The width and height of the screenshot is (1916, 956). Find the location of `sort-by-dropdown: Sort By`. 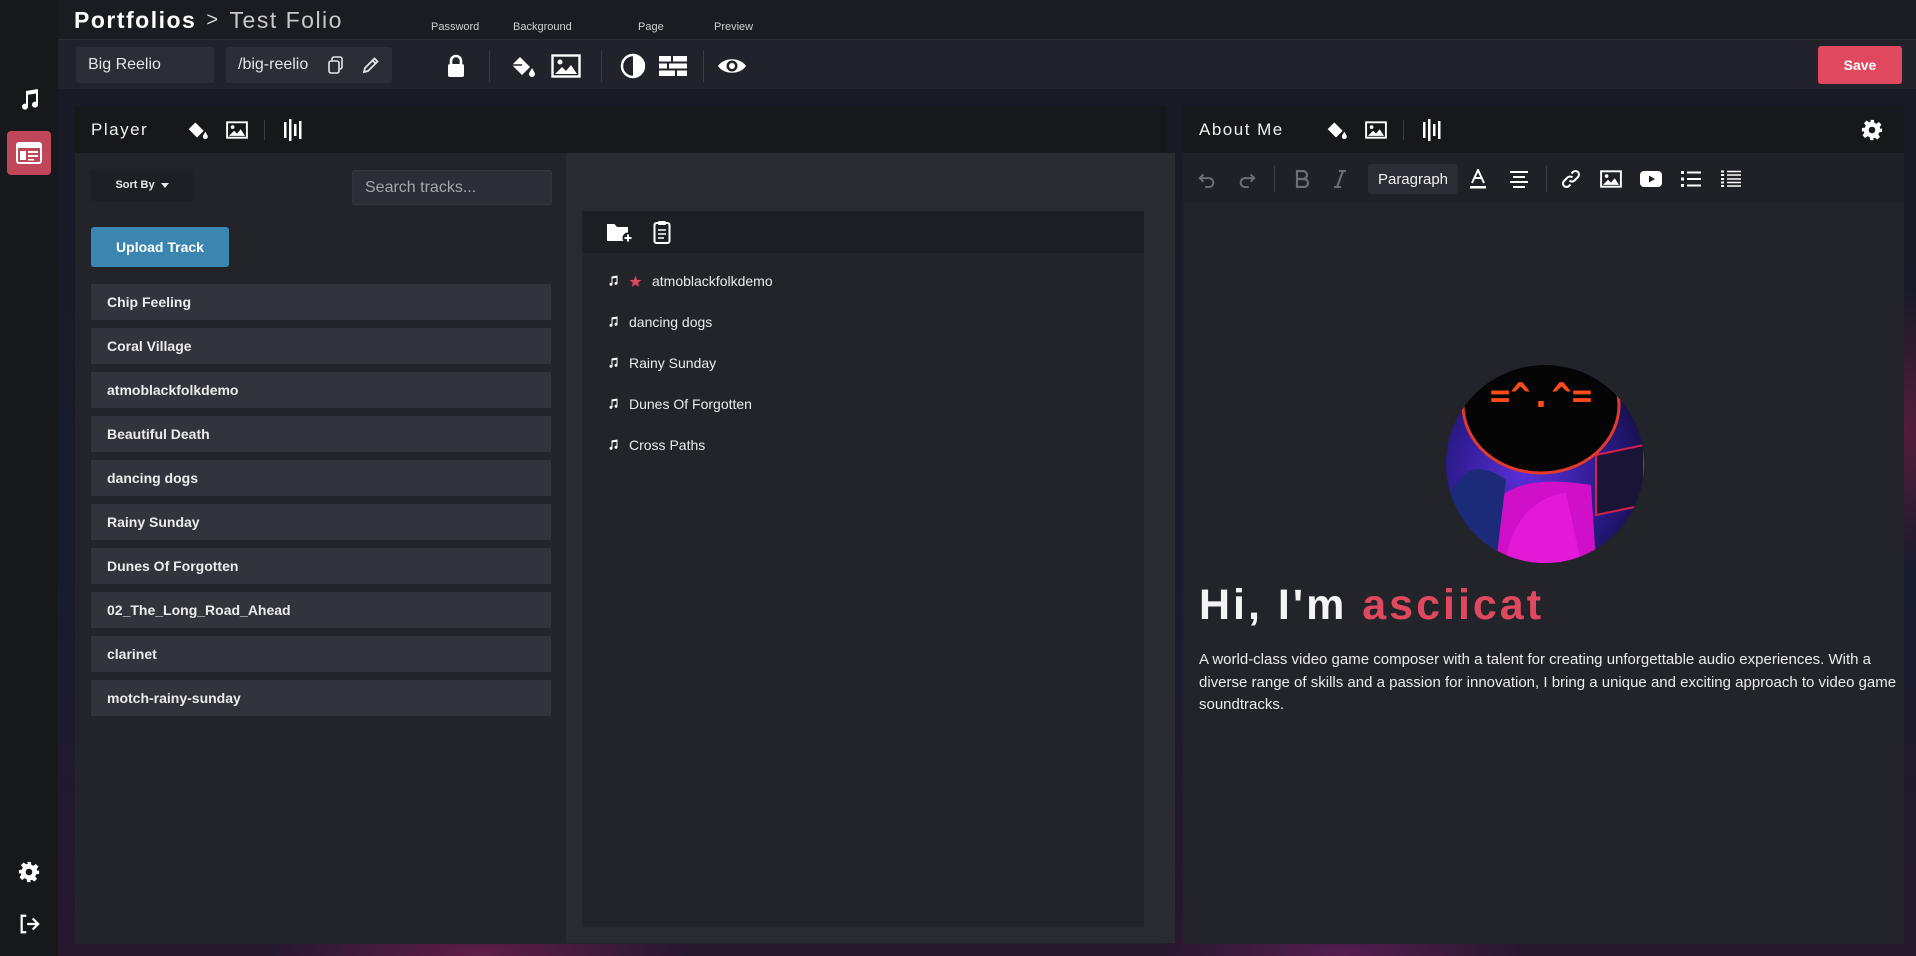

sort-by-dropdown: Sort By is located at coordinates (142, 185).